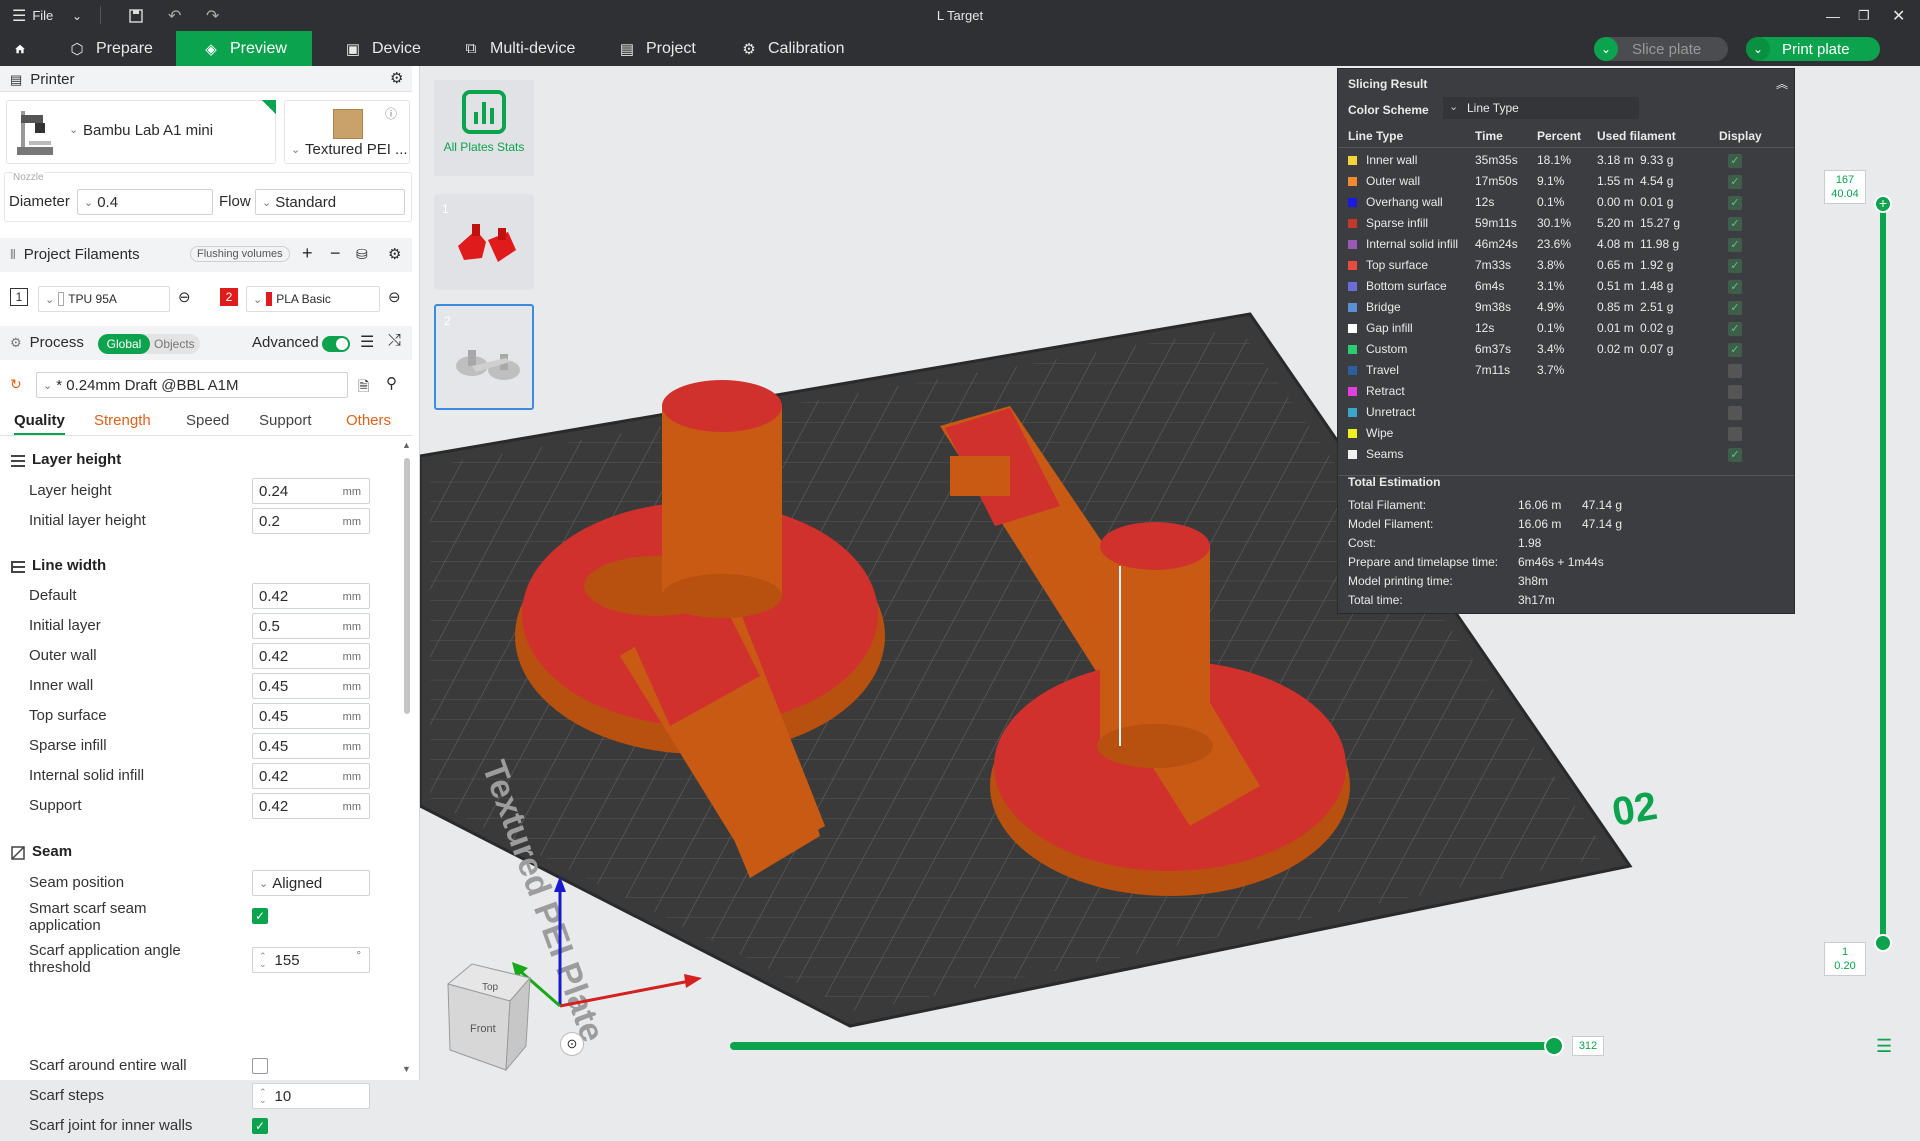 This screenshot has width=1920, height=1141. What do you see at coordinates (488, 1017) in the screenshot?
I see `view-cube: Top Front` at bounding box center [488, 1017].